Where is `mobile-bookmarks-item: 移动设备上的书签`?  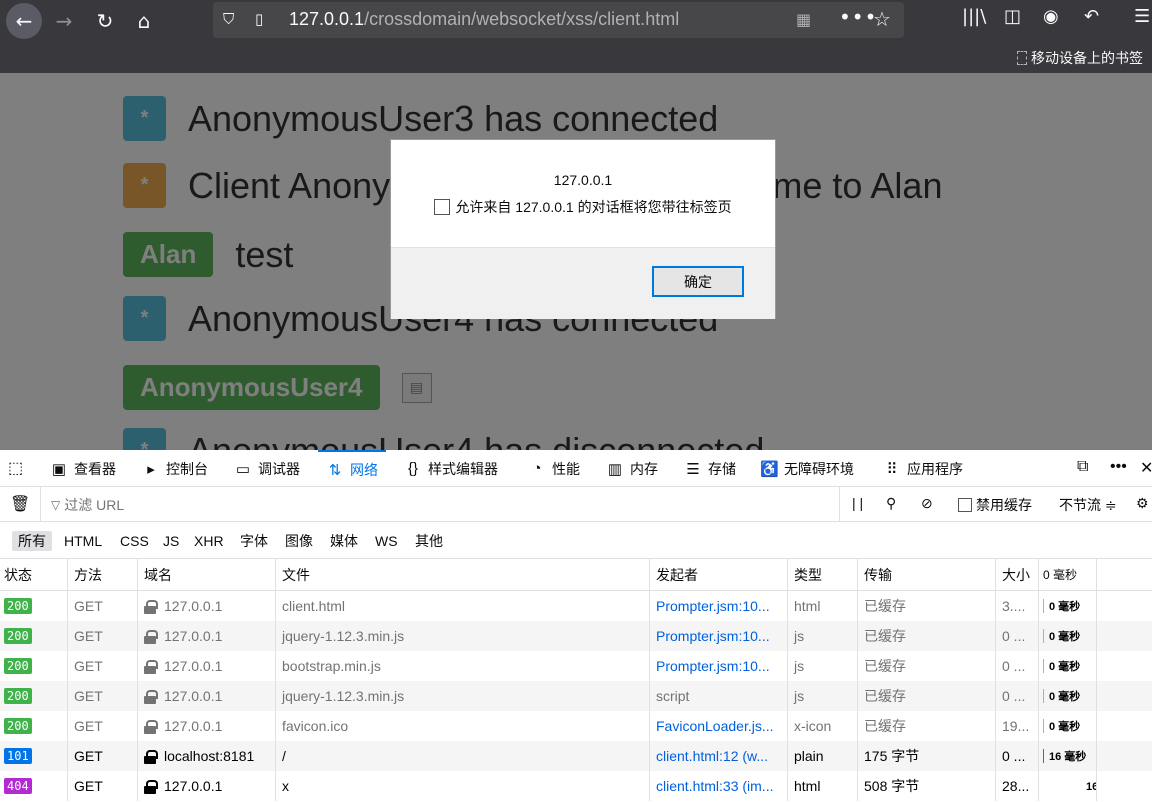
mobile-bookmarks-item: 移动设备上的书签 is located at coordinates (1080, 58).